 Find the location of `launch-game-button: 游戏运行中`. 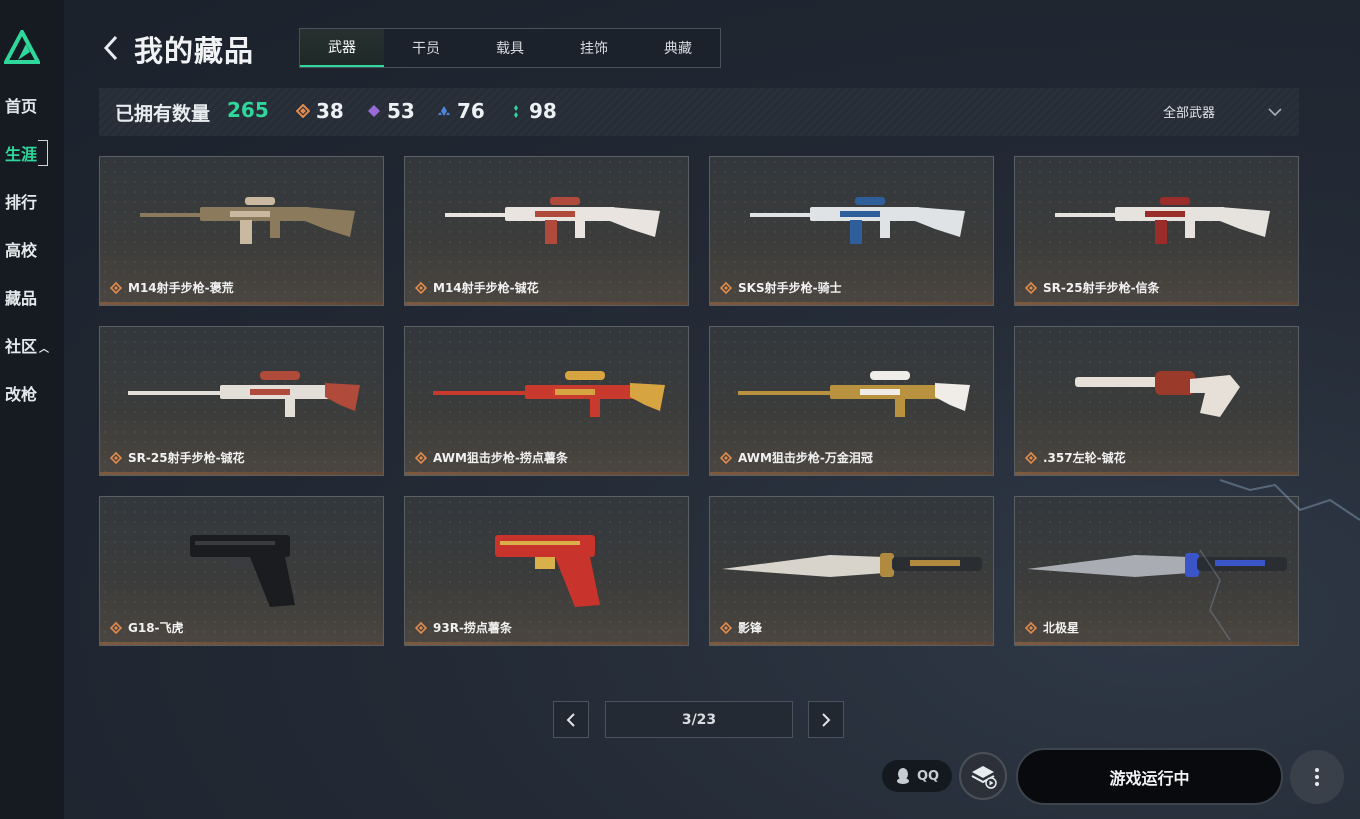

launch-game-button: 游戏运行中 is located at coordinates (1149, 776).